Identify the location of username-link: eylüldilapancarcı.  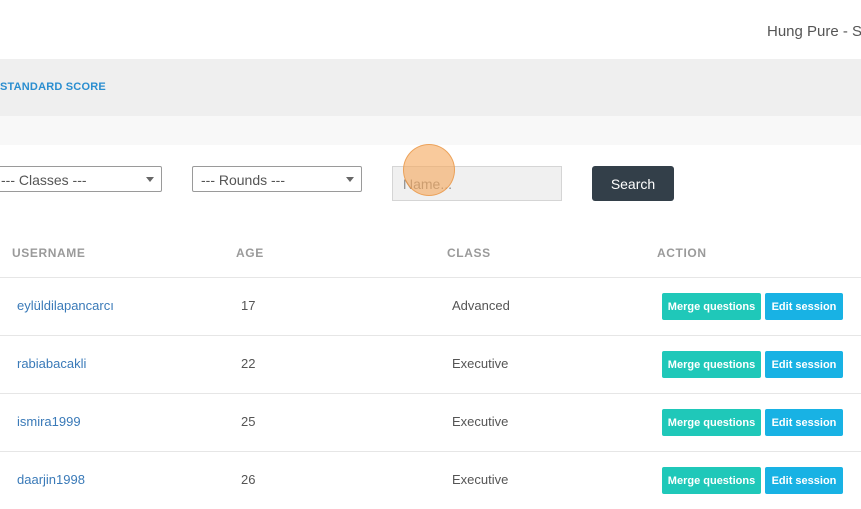
(65, 305).